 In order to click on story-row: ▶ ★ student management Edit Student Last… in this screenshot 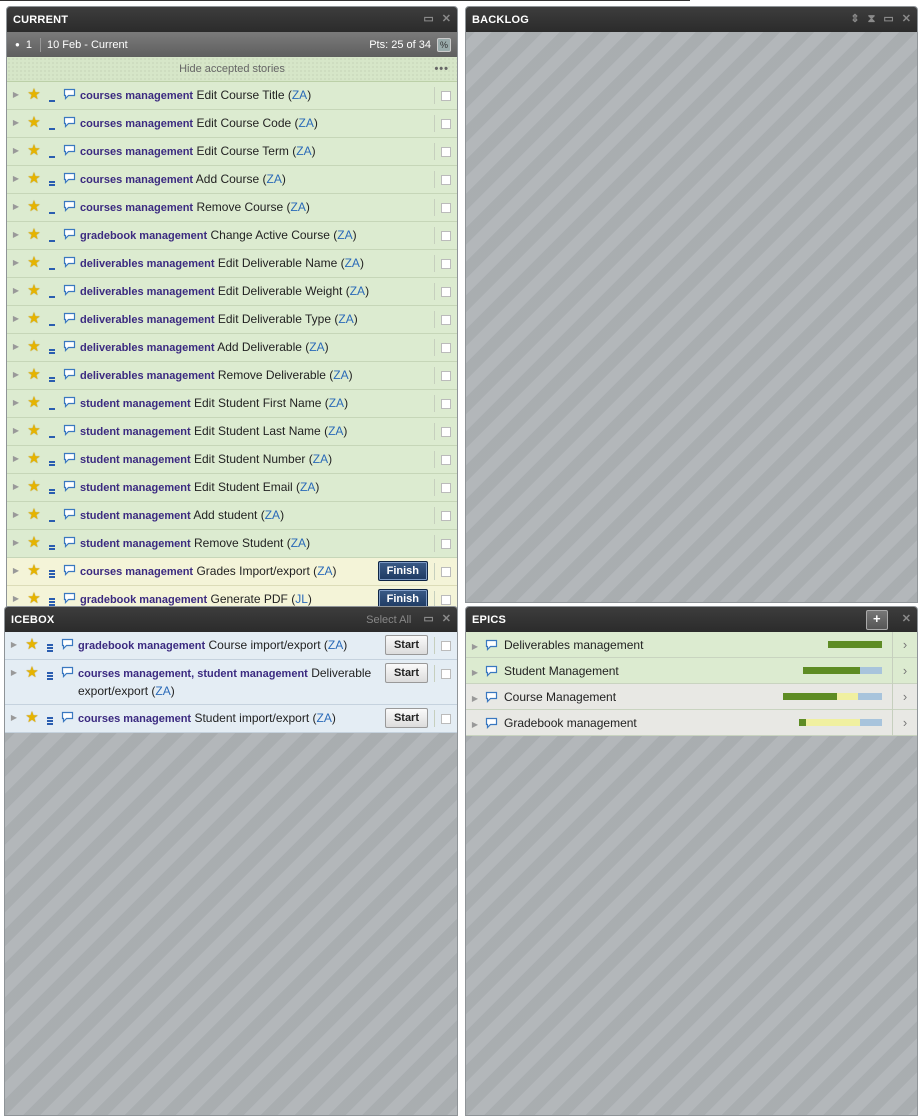, I will do `click(232, 432)`.